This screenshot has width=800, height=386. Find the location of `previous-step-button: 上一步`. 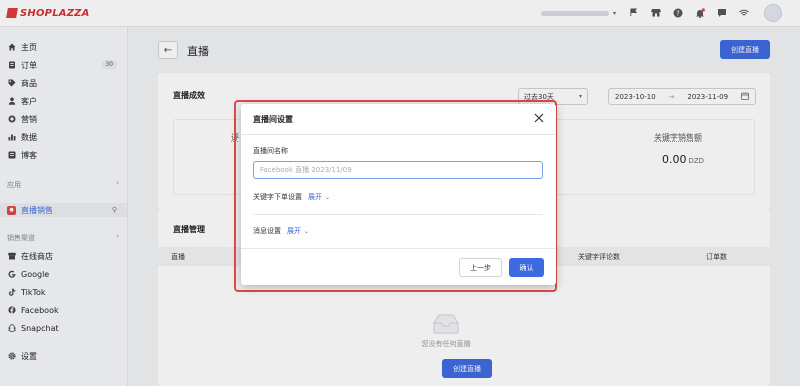

previous-step-button: 上一步 is located at coordinates (480, 267).